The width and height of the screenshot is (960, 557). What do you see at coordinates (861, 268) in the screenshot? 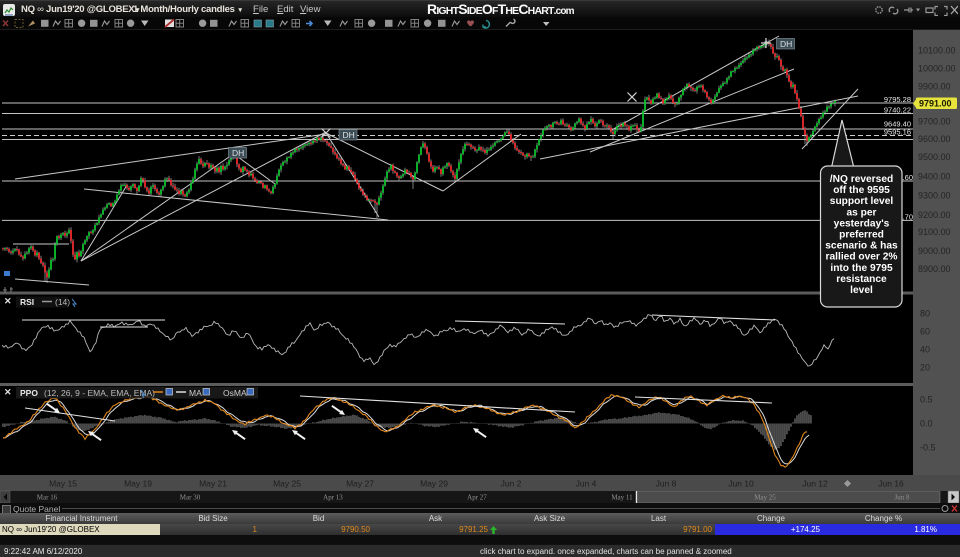
I see `svg-text: into the 9795` at bounding box center [861, 268].